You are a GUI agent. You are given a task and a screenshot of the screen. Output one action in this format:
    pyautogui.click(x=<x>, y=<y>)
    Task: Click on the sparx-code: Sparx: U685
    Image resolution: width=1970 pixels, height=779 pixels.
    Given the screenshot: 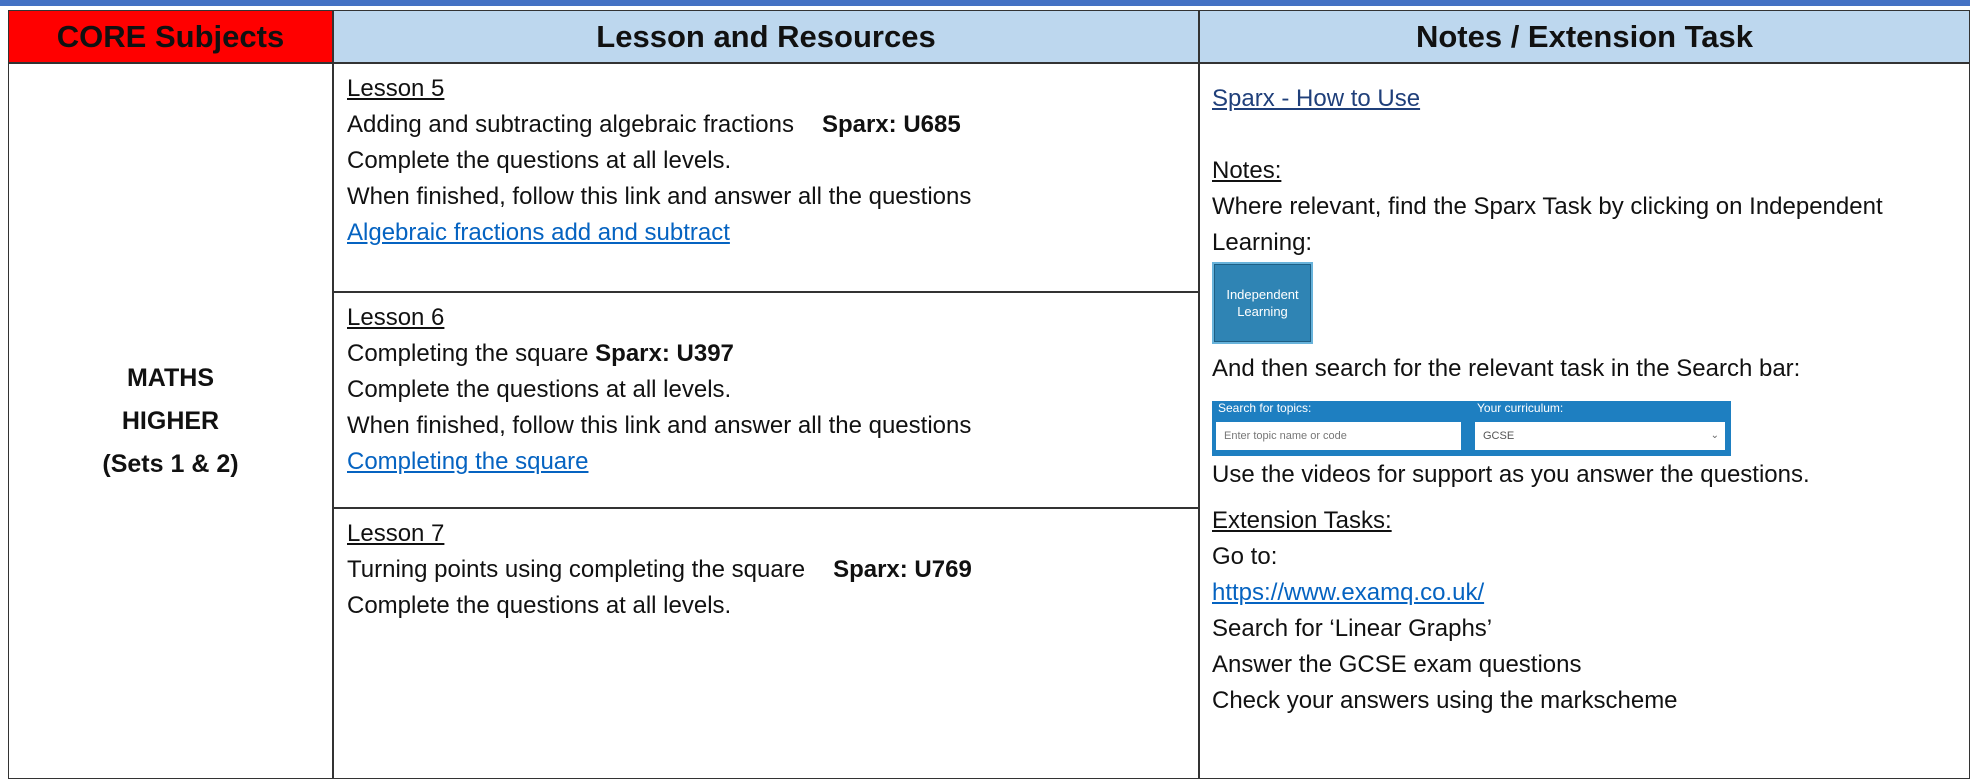 What is the action you would take?
    pyautogui.click(x=891, y=124)
    